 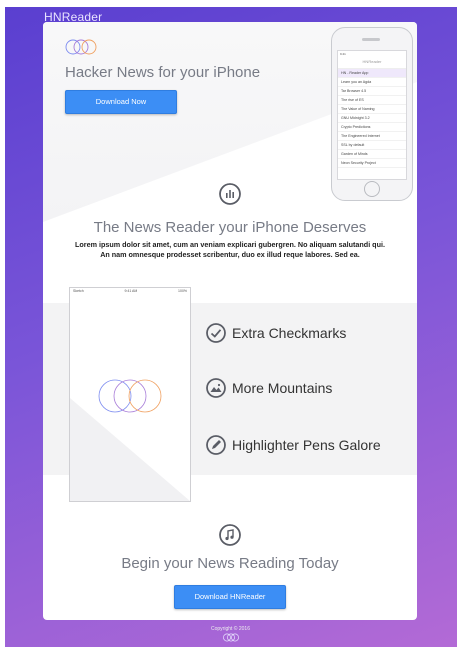 I want to click on download-hnreader-button: Download HNReader, so click(x=230, y=597).